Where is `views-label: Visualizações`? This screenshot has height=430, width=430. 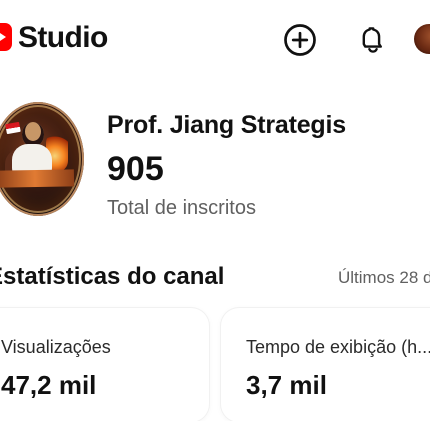 views-label: Visualizações is located at coordinates (56, 347).